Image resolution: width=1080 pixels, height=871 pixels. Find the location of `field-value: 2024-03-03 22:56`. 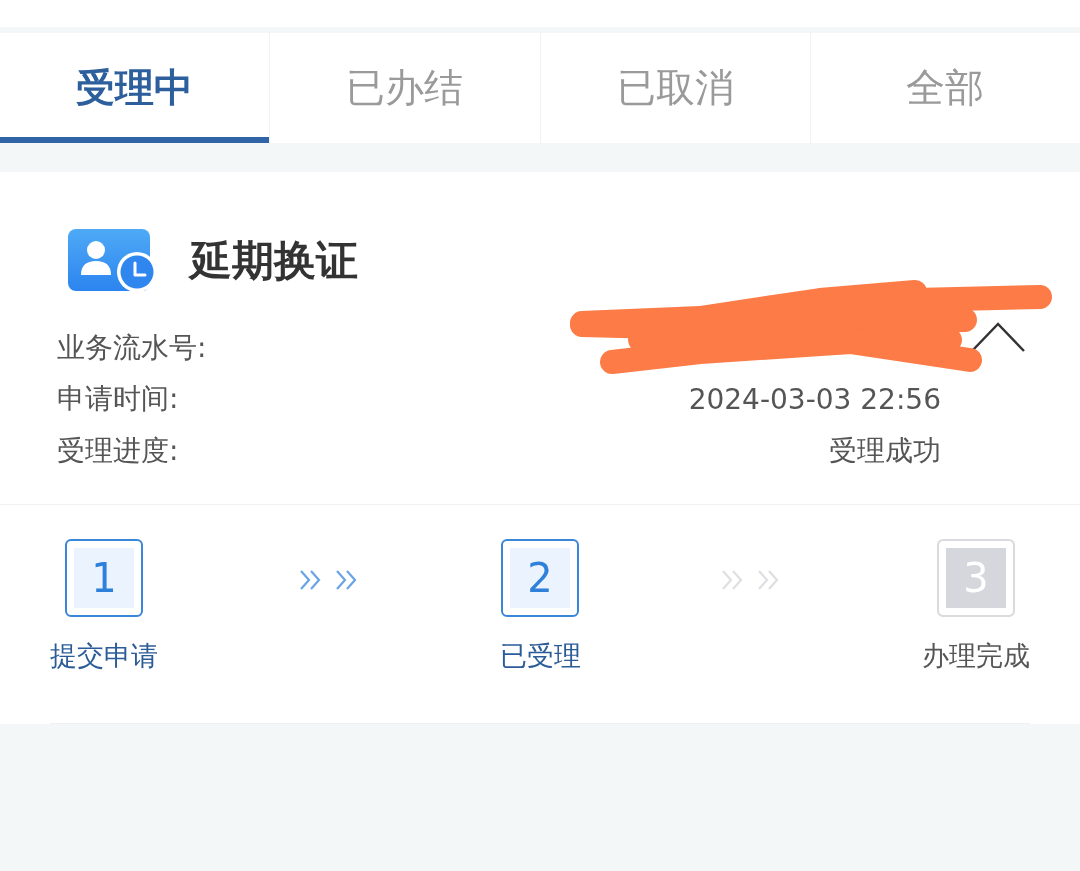

field-value: 2024-03-03 22:56 is located at coordinates (814, 399).